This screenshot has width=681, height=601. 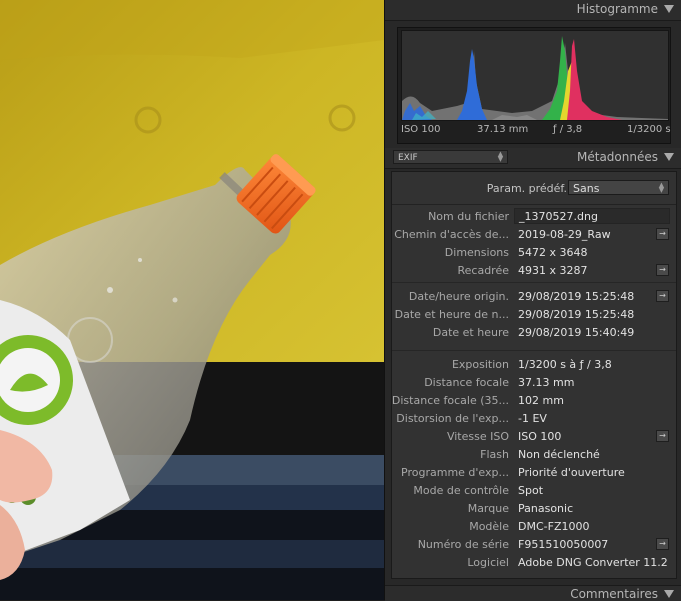 What do you see at coordinates (546, 382) in the screenshot?
I see `metadata-value: 37.13 mm` at bounding box center [546, 382].